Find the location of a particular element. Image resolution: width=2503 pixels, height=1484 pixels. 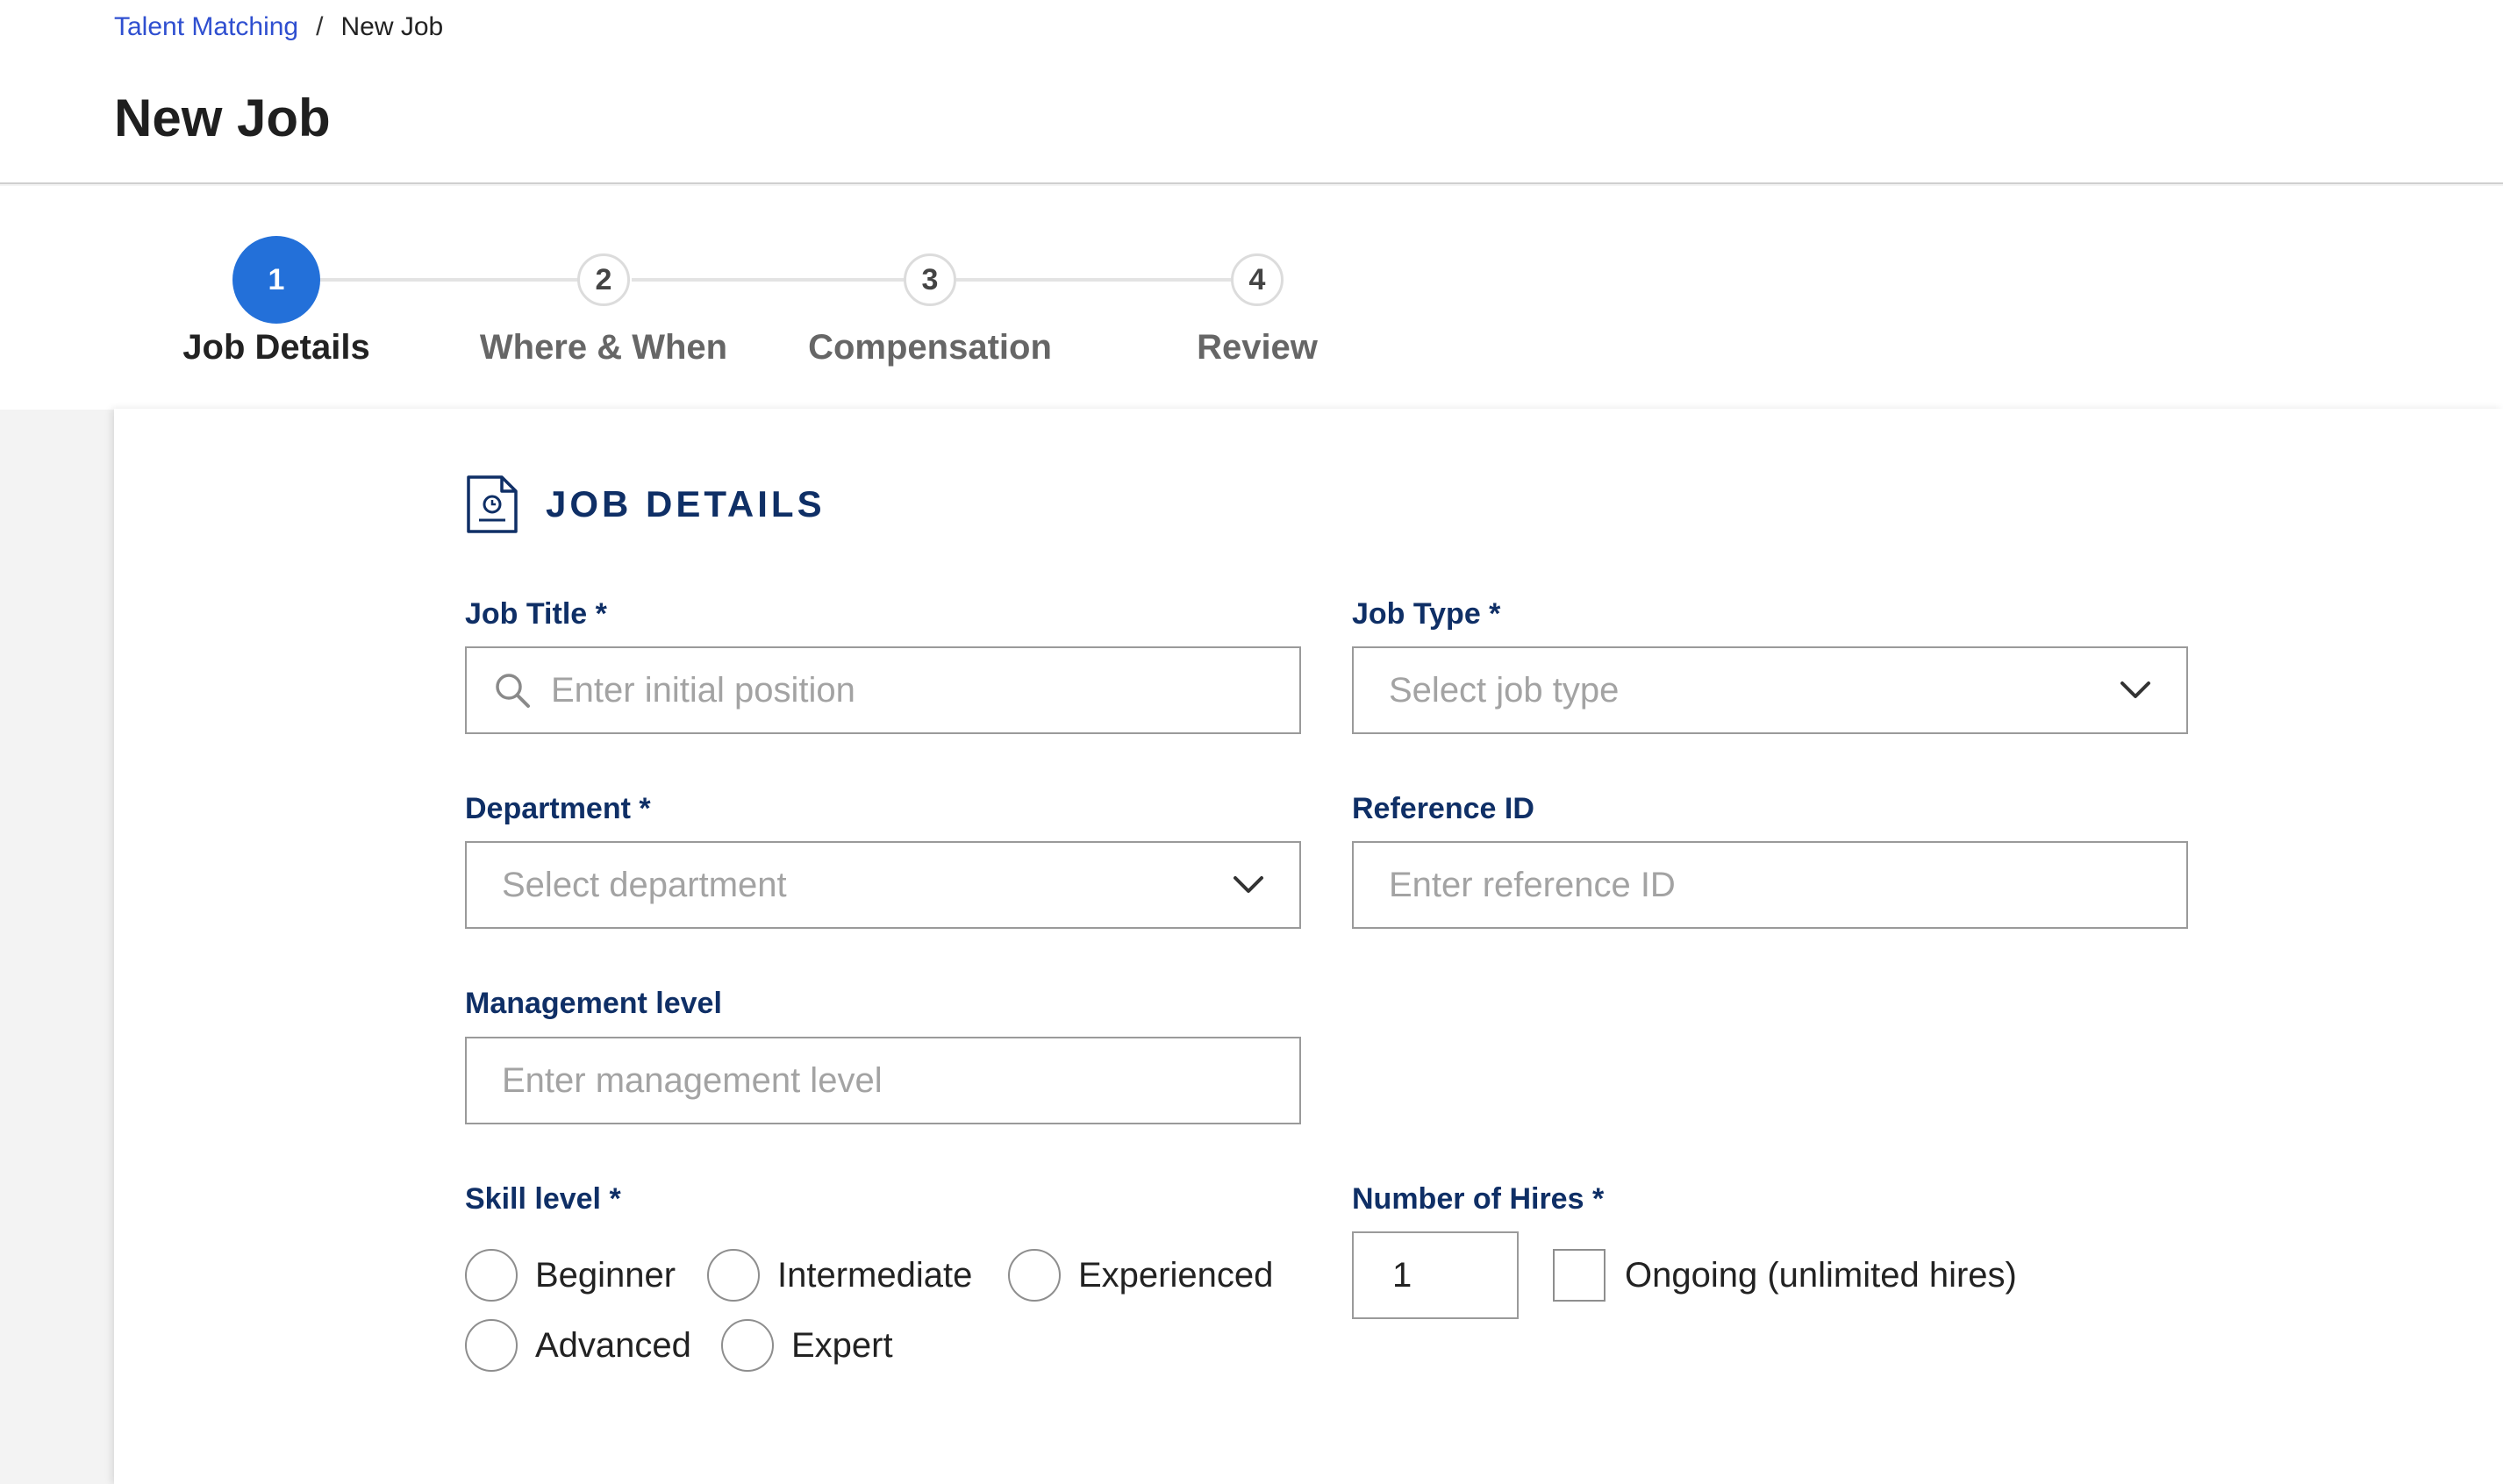

breadcrumb: Talent Matching / New Job is located at coordinates (278, 27).